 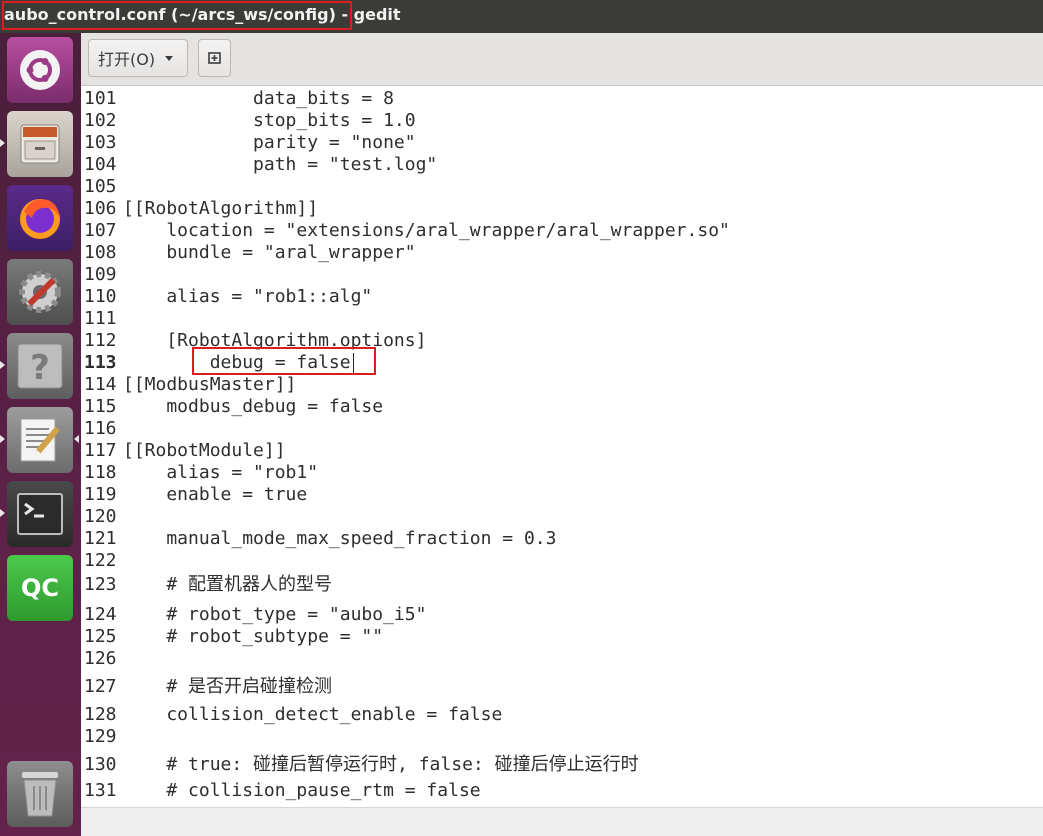 I want to click on line-text: # robot_subtype = "", so click(x=253, y=636).